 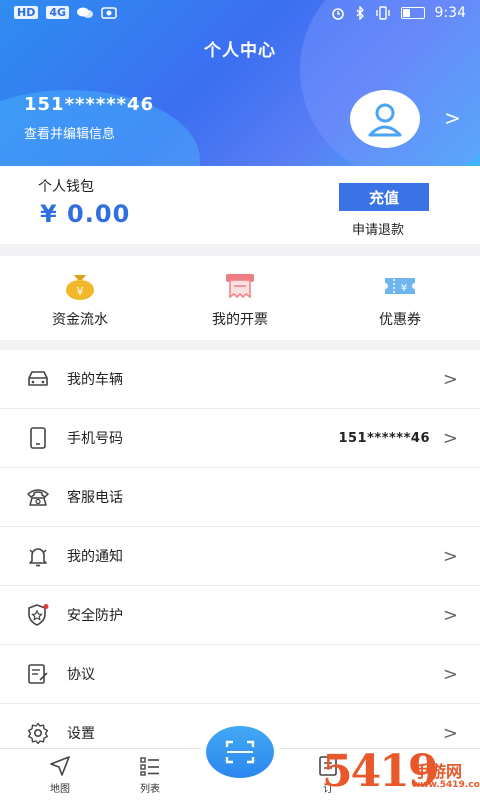 What do you see at coordinates (81, 734) in the screenshot?
I see `menu-item-label: 设置` at bounding box center [81, 734].